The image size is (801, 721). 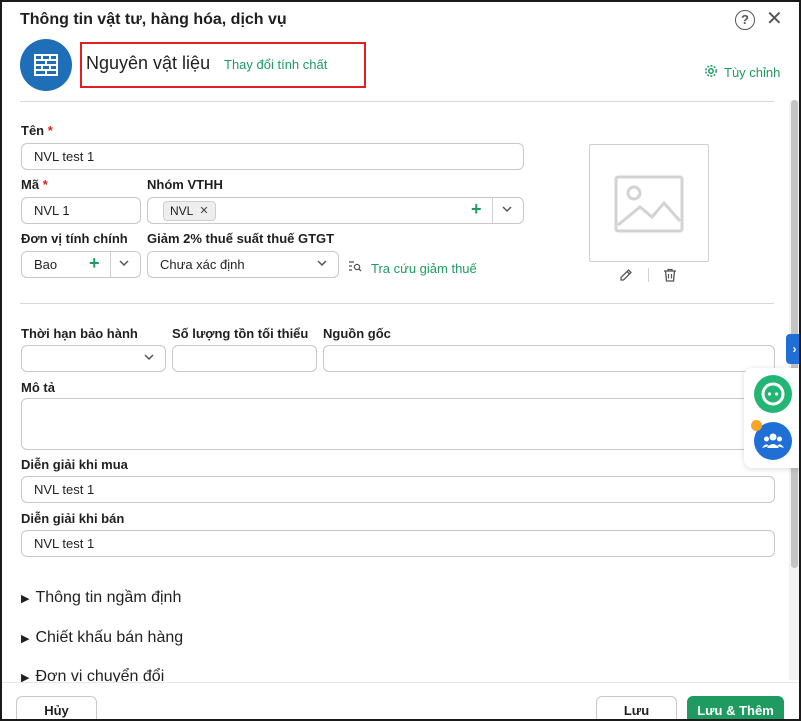 What do you see at coordinates (397, 303) in the screenshot?
I see `section-divider` at bounding box center [397, 303].